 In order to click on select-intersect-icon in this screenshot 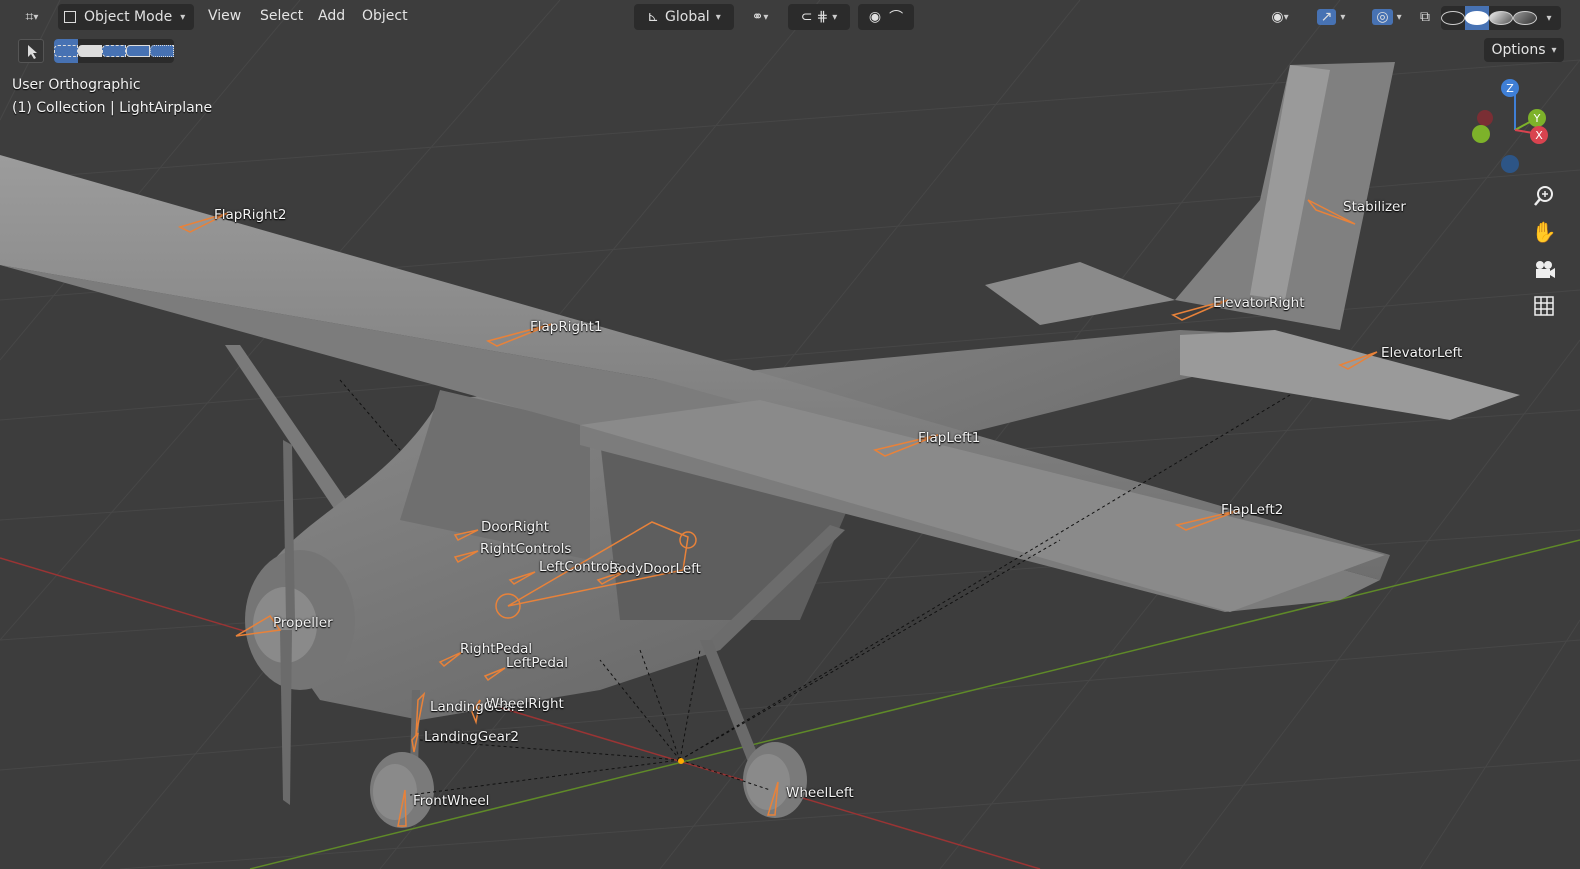, I will do `click(162, 51)`.